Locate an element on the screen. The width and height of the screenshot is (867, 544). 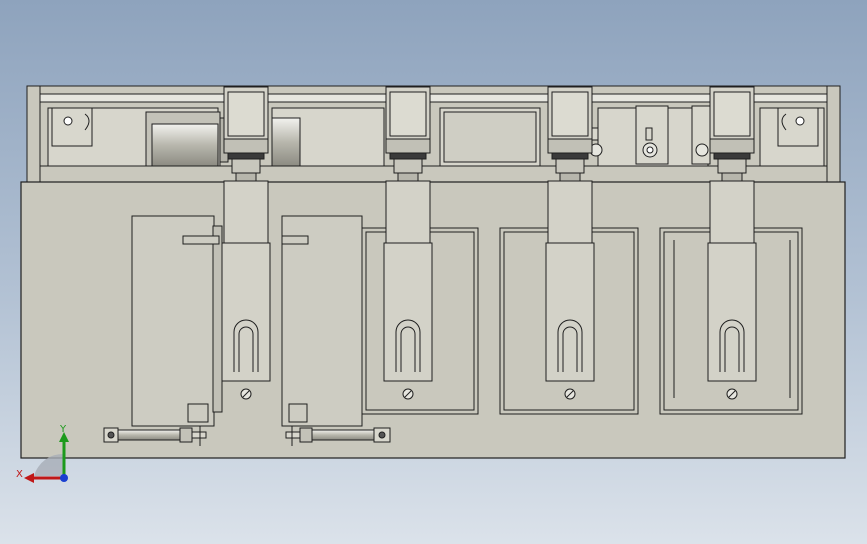
frame-right-post is located at coordinates (833, 134).